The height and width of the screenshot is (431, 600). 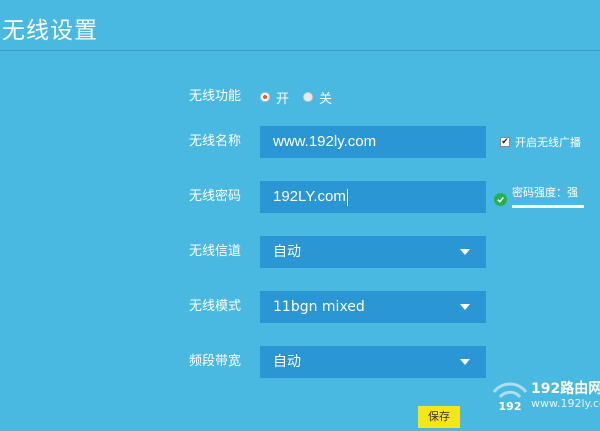 What do you see at coordinates (325, 141) in the screenshot?
I see `ssid-value: www.192ly.com` at bounding box center [325, 141].